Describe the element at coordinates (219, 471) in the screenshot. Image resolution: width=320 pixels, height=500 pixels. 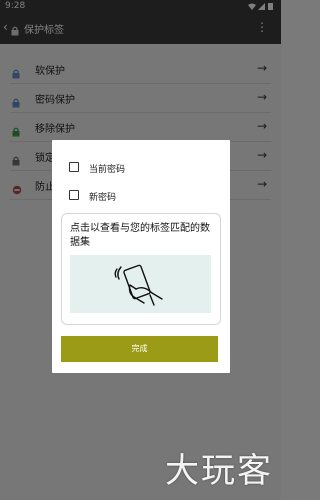
I see `watermark: 大玩客` at that location.